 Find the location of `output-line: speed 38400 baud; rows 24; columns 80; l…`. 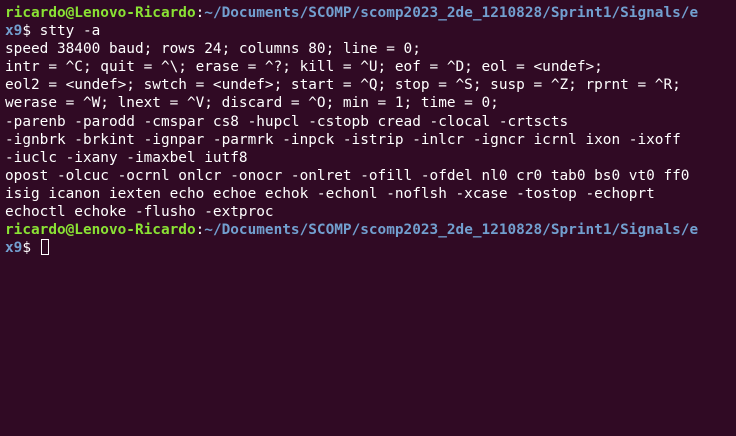

output-line: speed 38400 baud; rows 24; columns 80; l… is located at coordinates (213, 49).